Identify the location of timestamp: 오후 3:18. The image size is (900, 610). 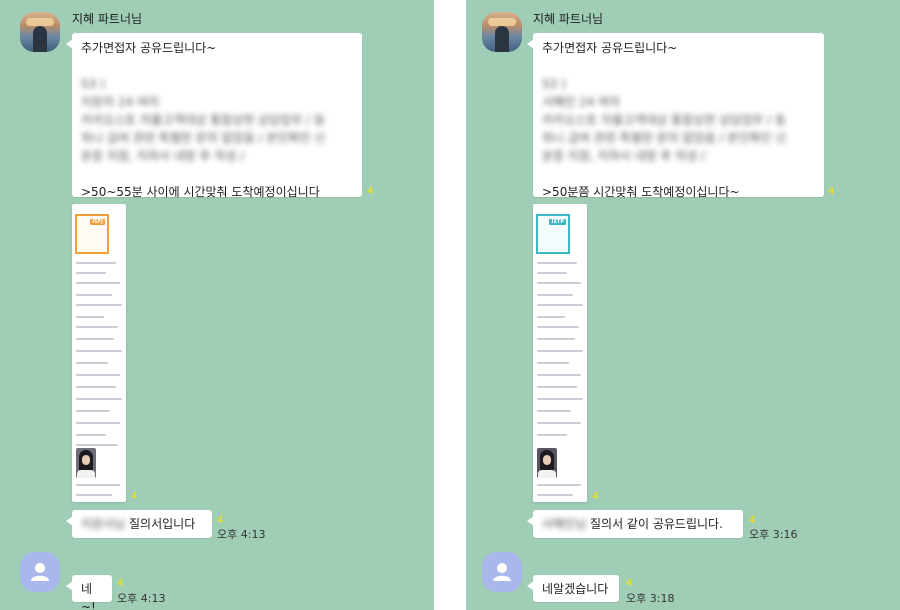
(650, 598).